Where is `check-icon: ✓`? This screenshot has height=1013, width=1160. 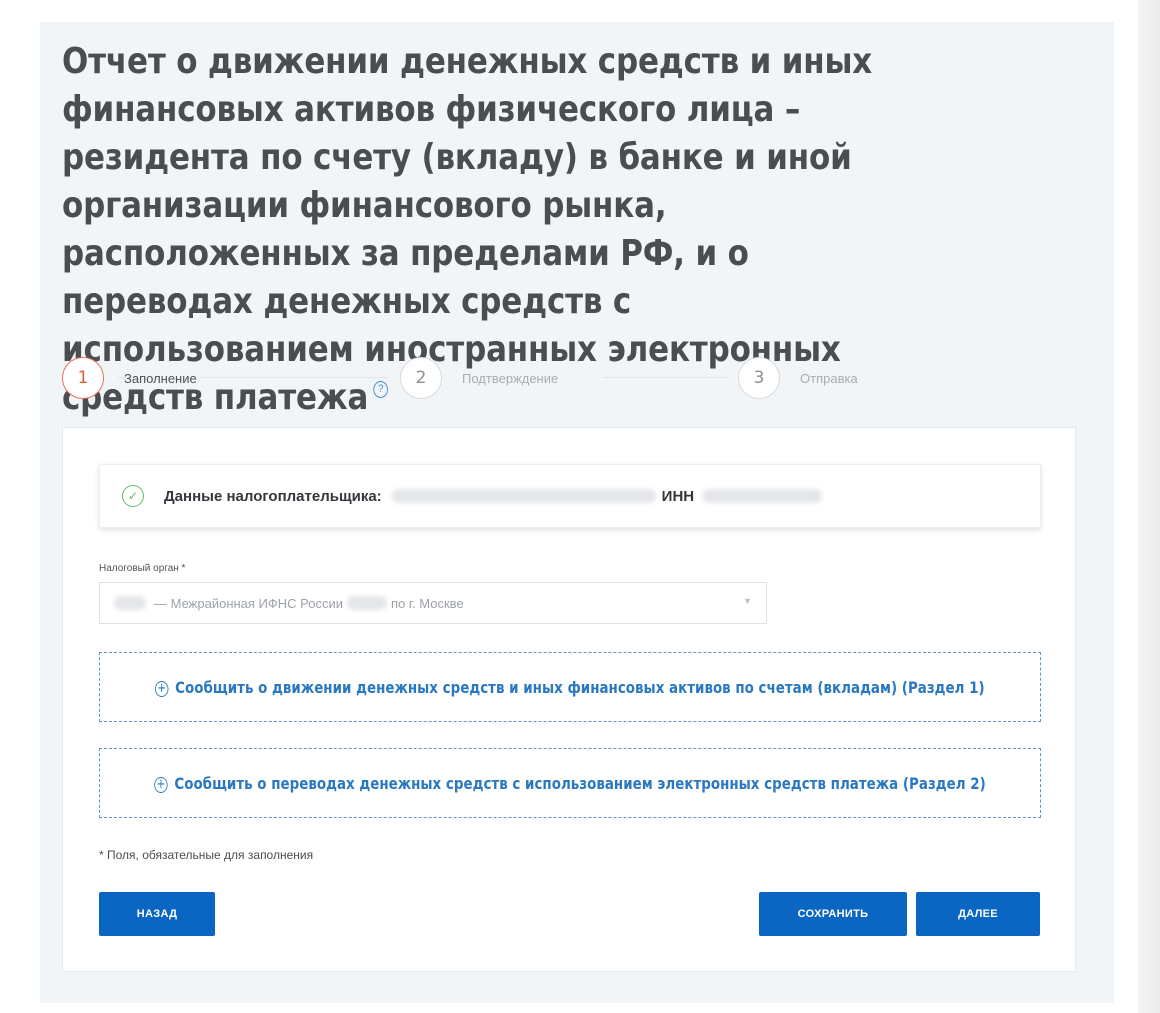
check-icon: ✓ is located at coordinates (133, 496).